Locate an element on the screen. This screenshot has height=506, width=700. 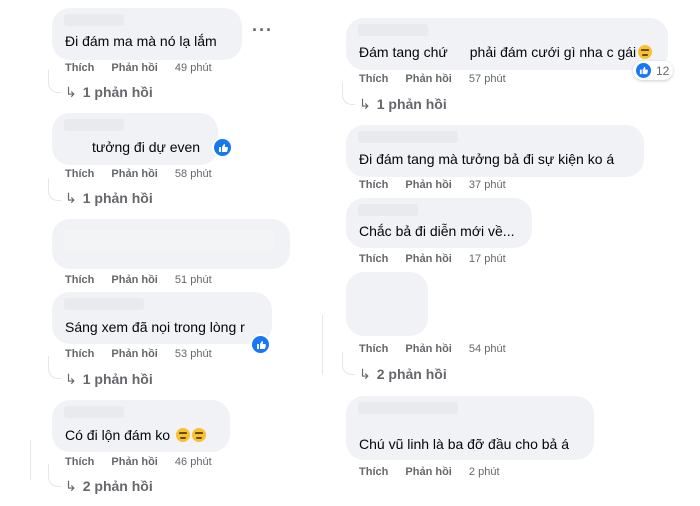
comment-actions: Thích Phản hồi 49 phút is located at coordinates (138, 68).